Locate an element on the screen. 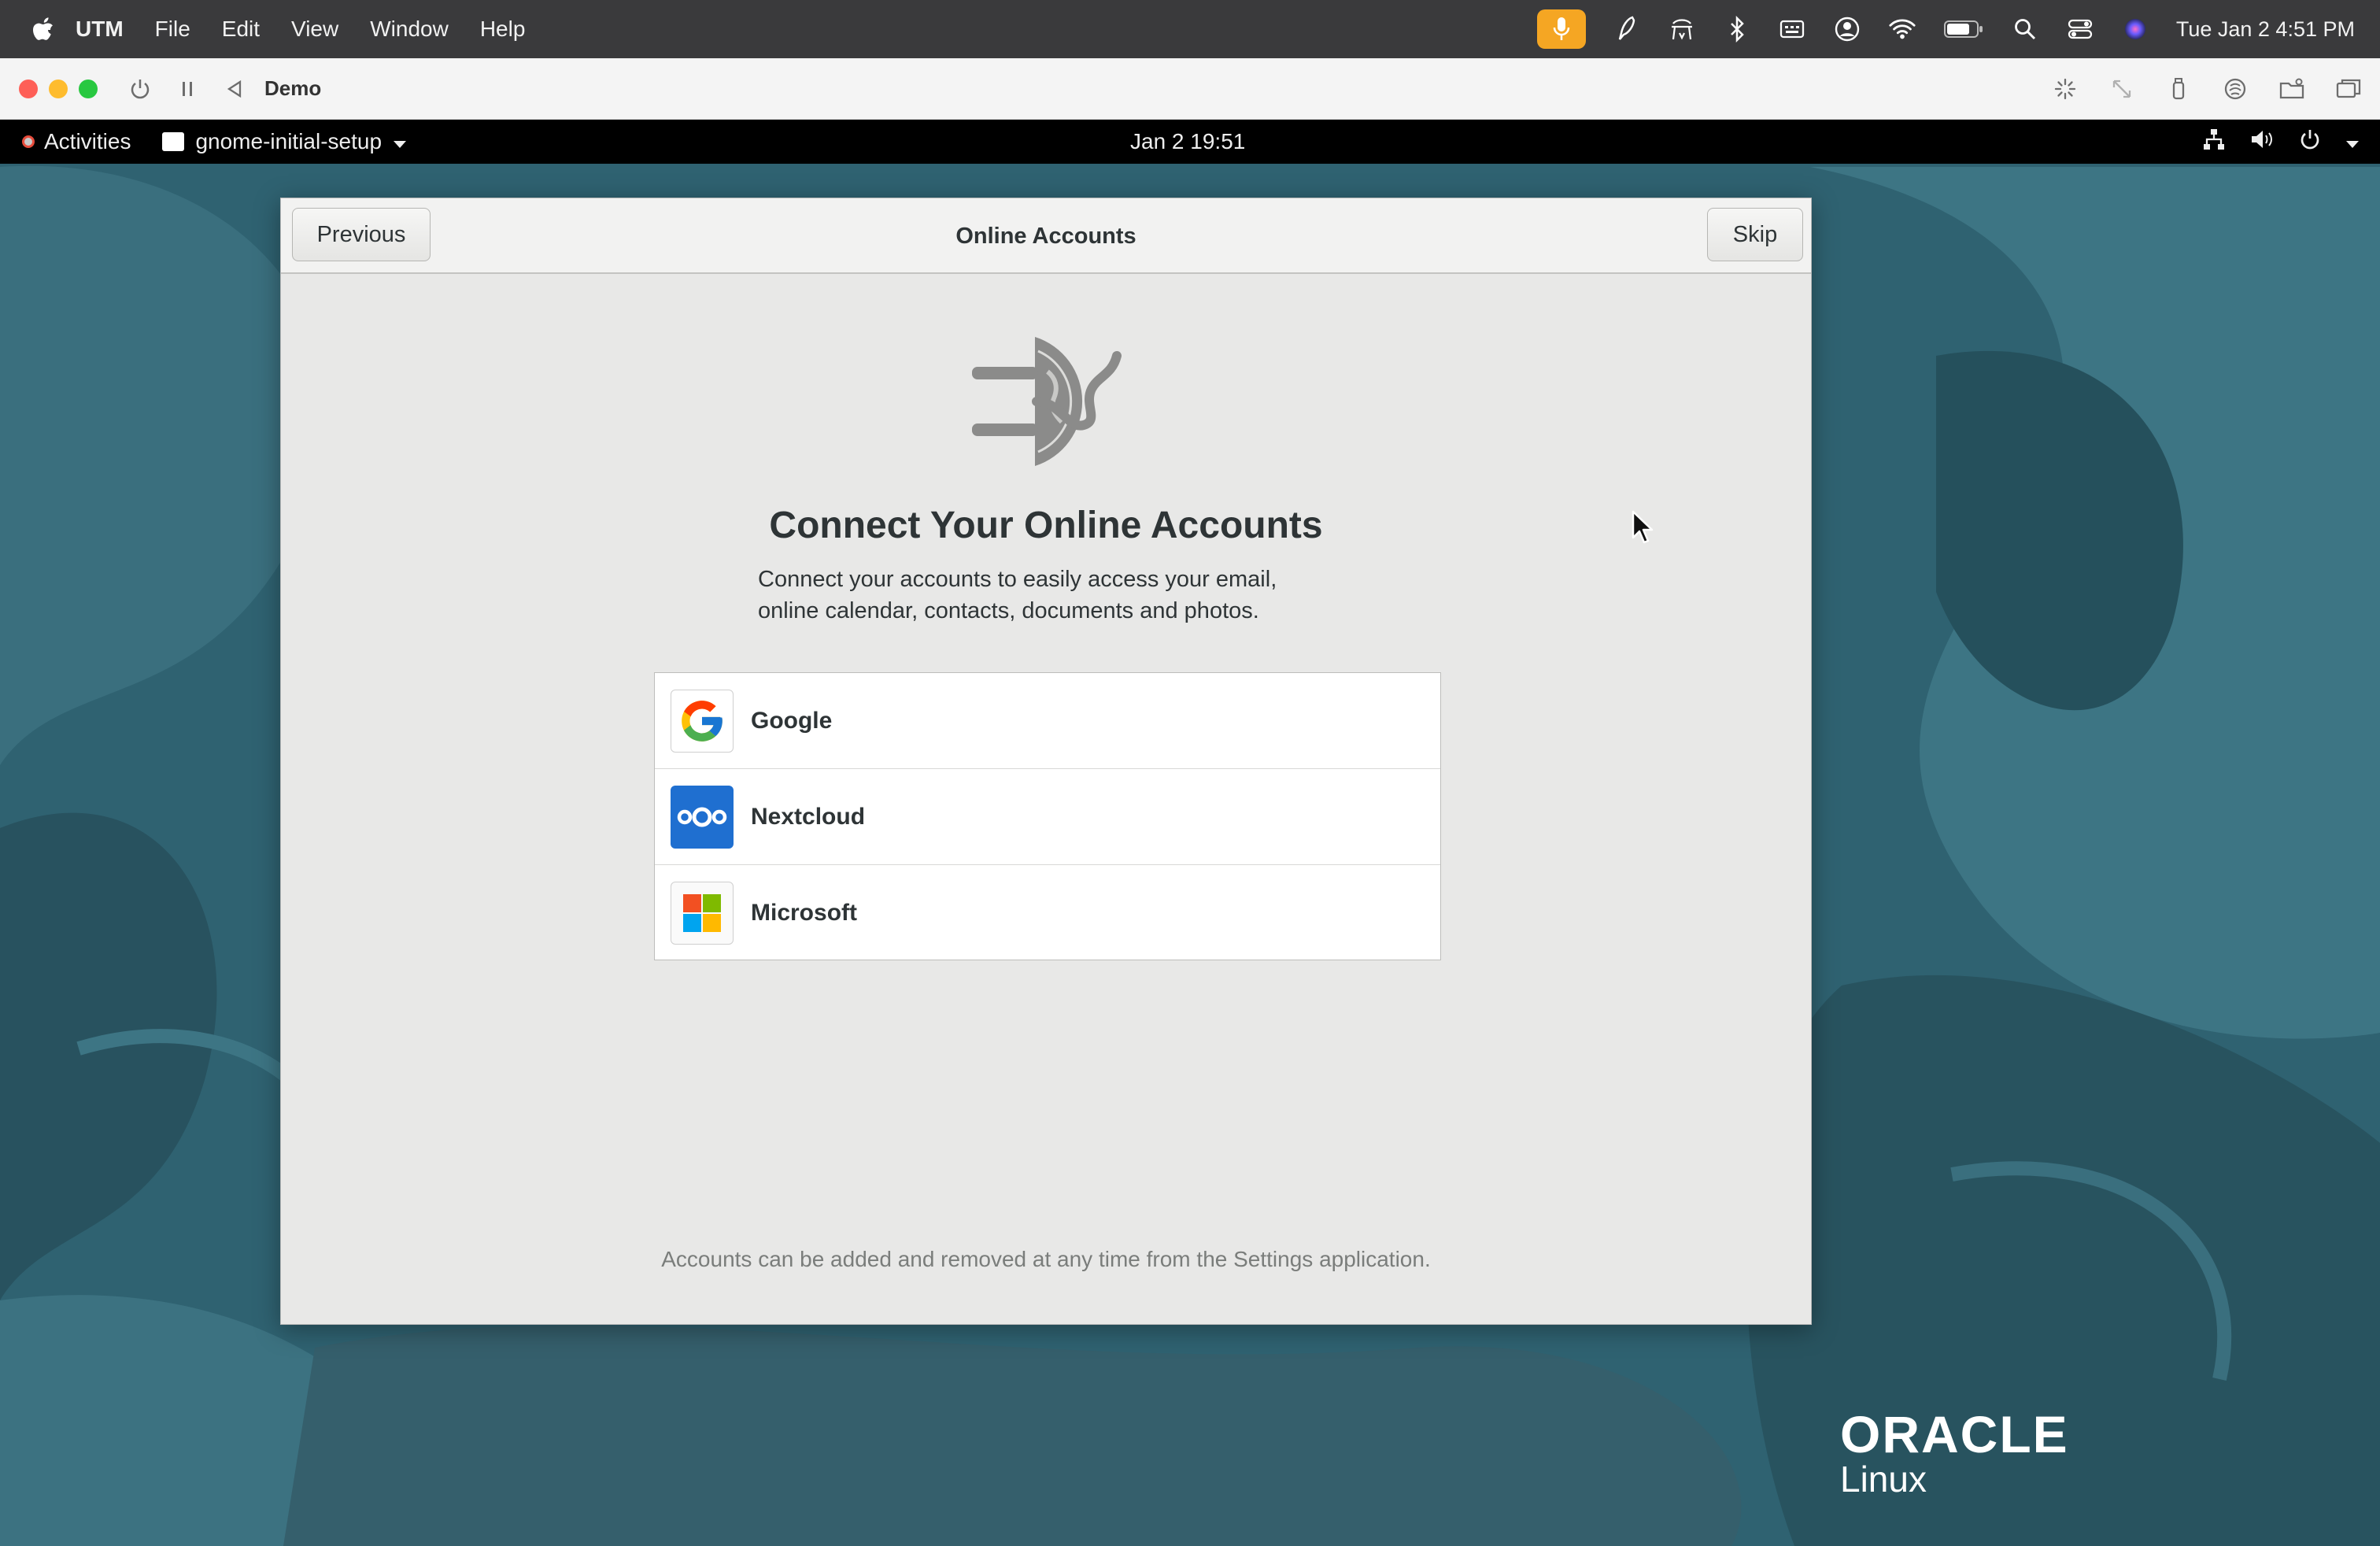 The height and width of the screenshot is (1546, 2380). dialog-title: Online Accounts is located at coordinates (1045, 236).